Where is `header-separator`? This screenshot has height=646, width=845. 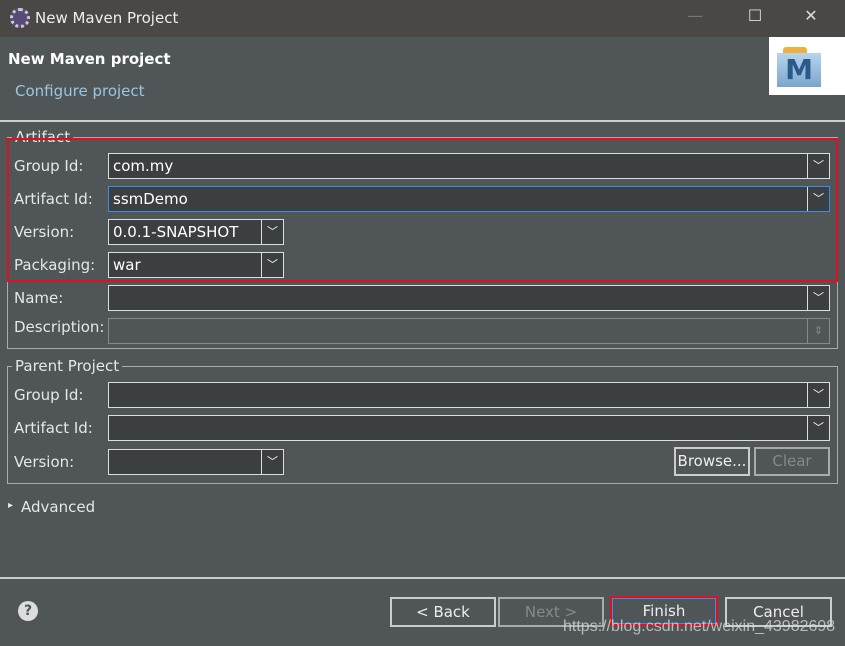 header-separator is located at coordinates (422, 121).